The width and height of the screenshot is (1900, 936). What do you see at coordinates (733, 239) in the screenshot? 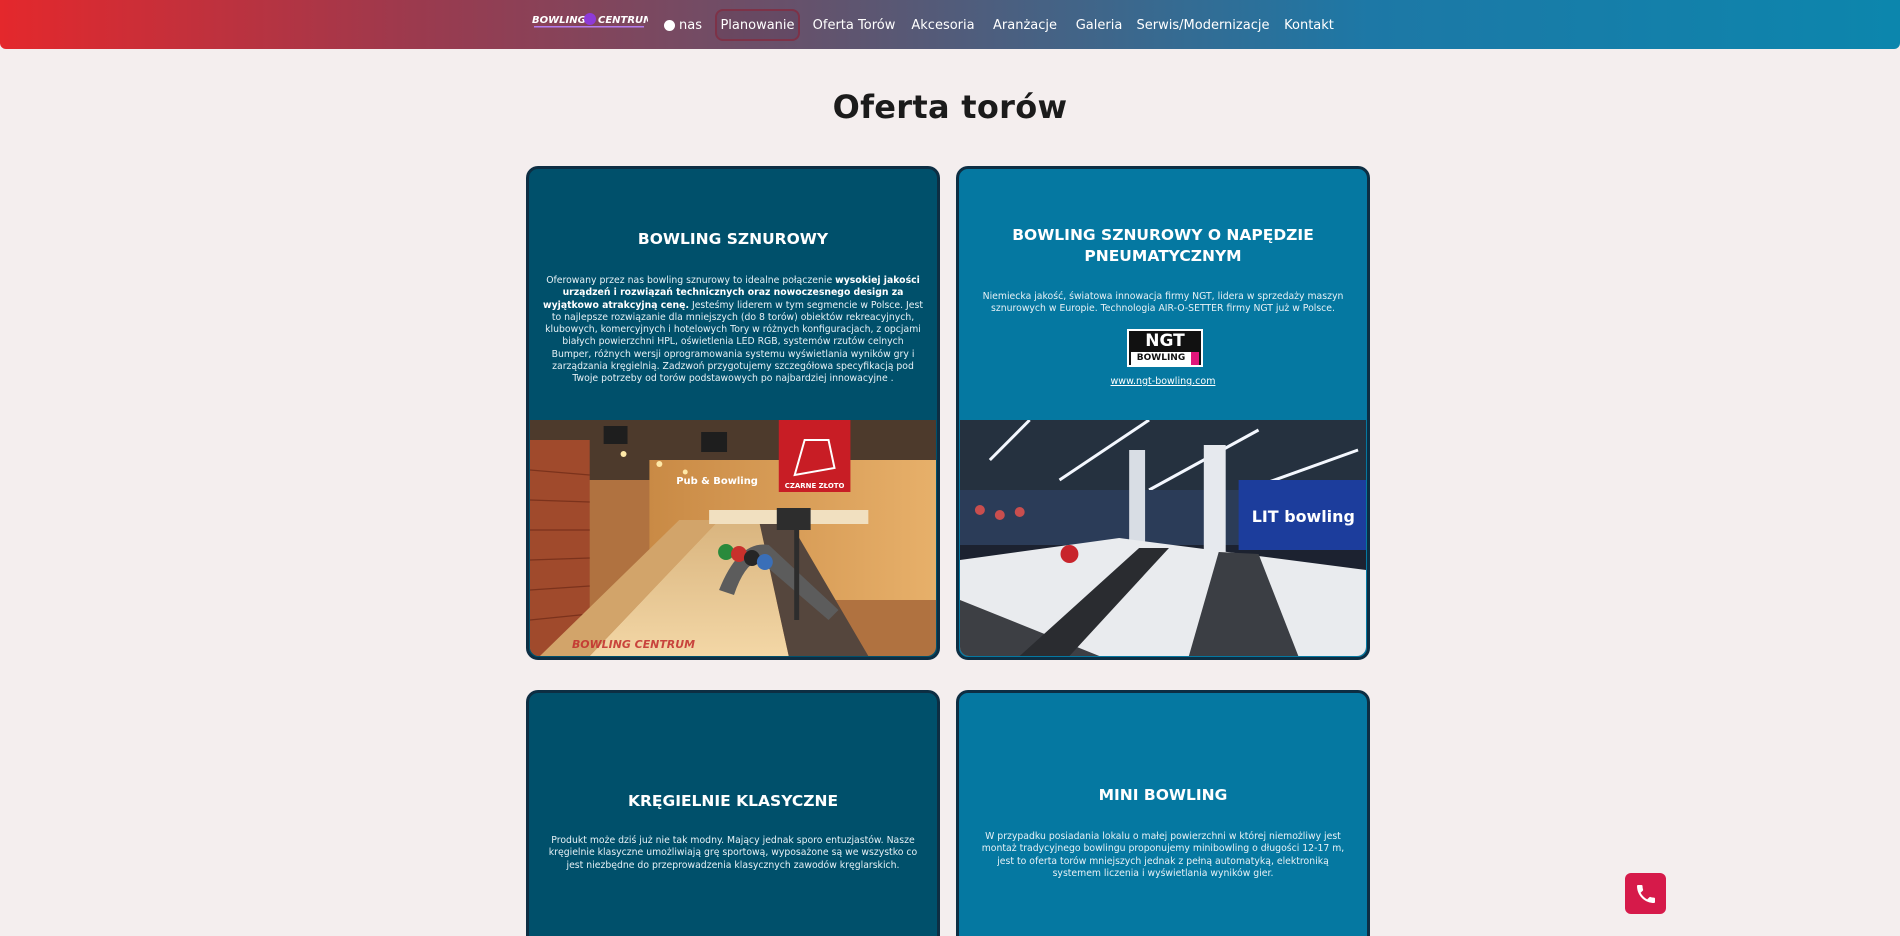
I see `card-title: BOWLING SZNUROWY` at bounding box center [733, 239].